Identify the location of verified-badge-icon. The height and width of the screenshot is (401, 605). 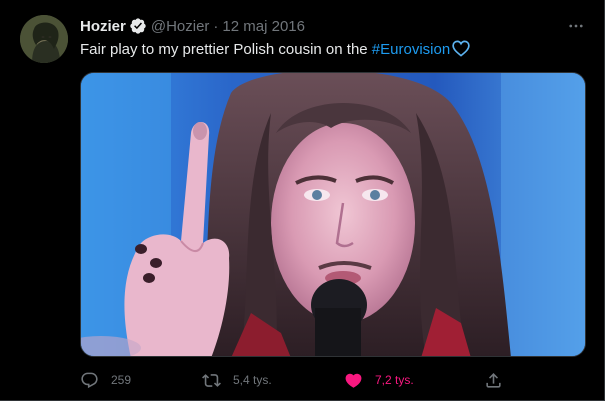
(138, 26).